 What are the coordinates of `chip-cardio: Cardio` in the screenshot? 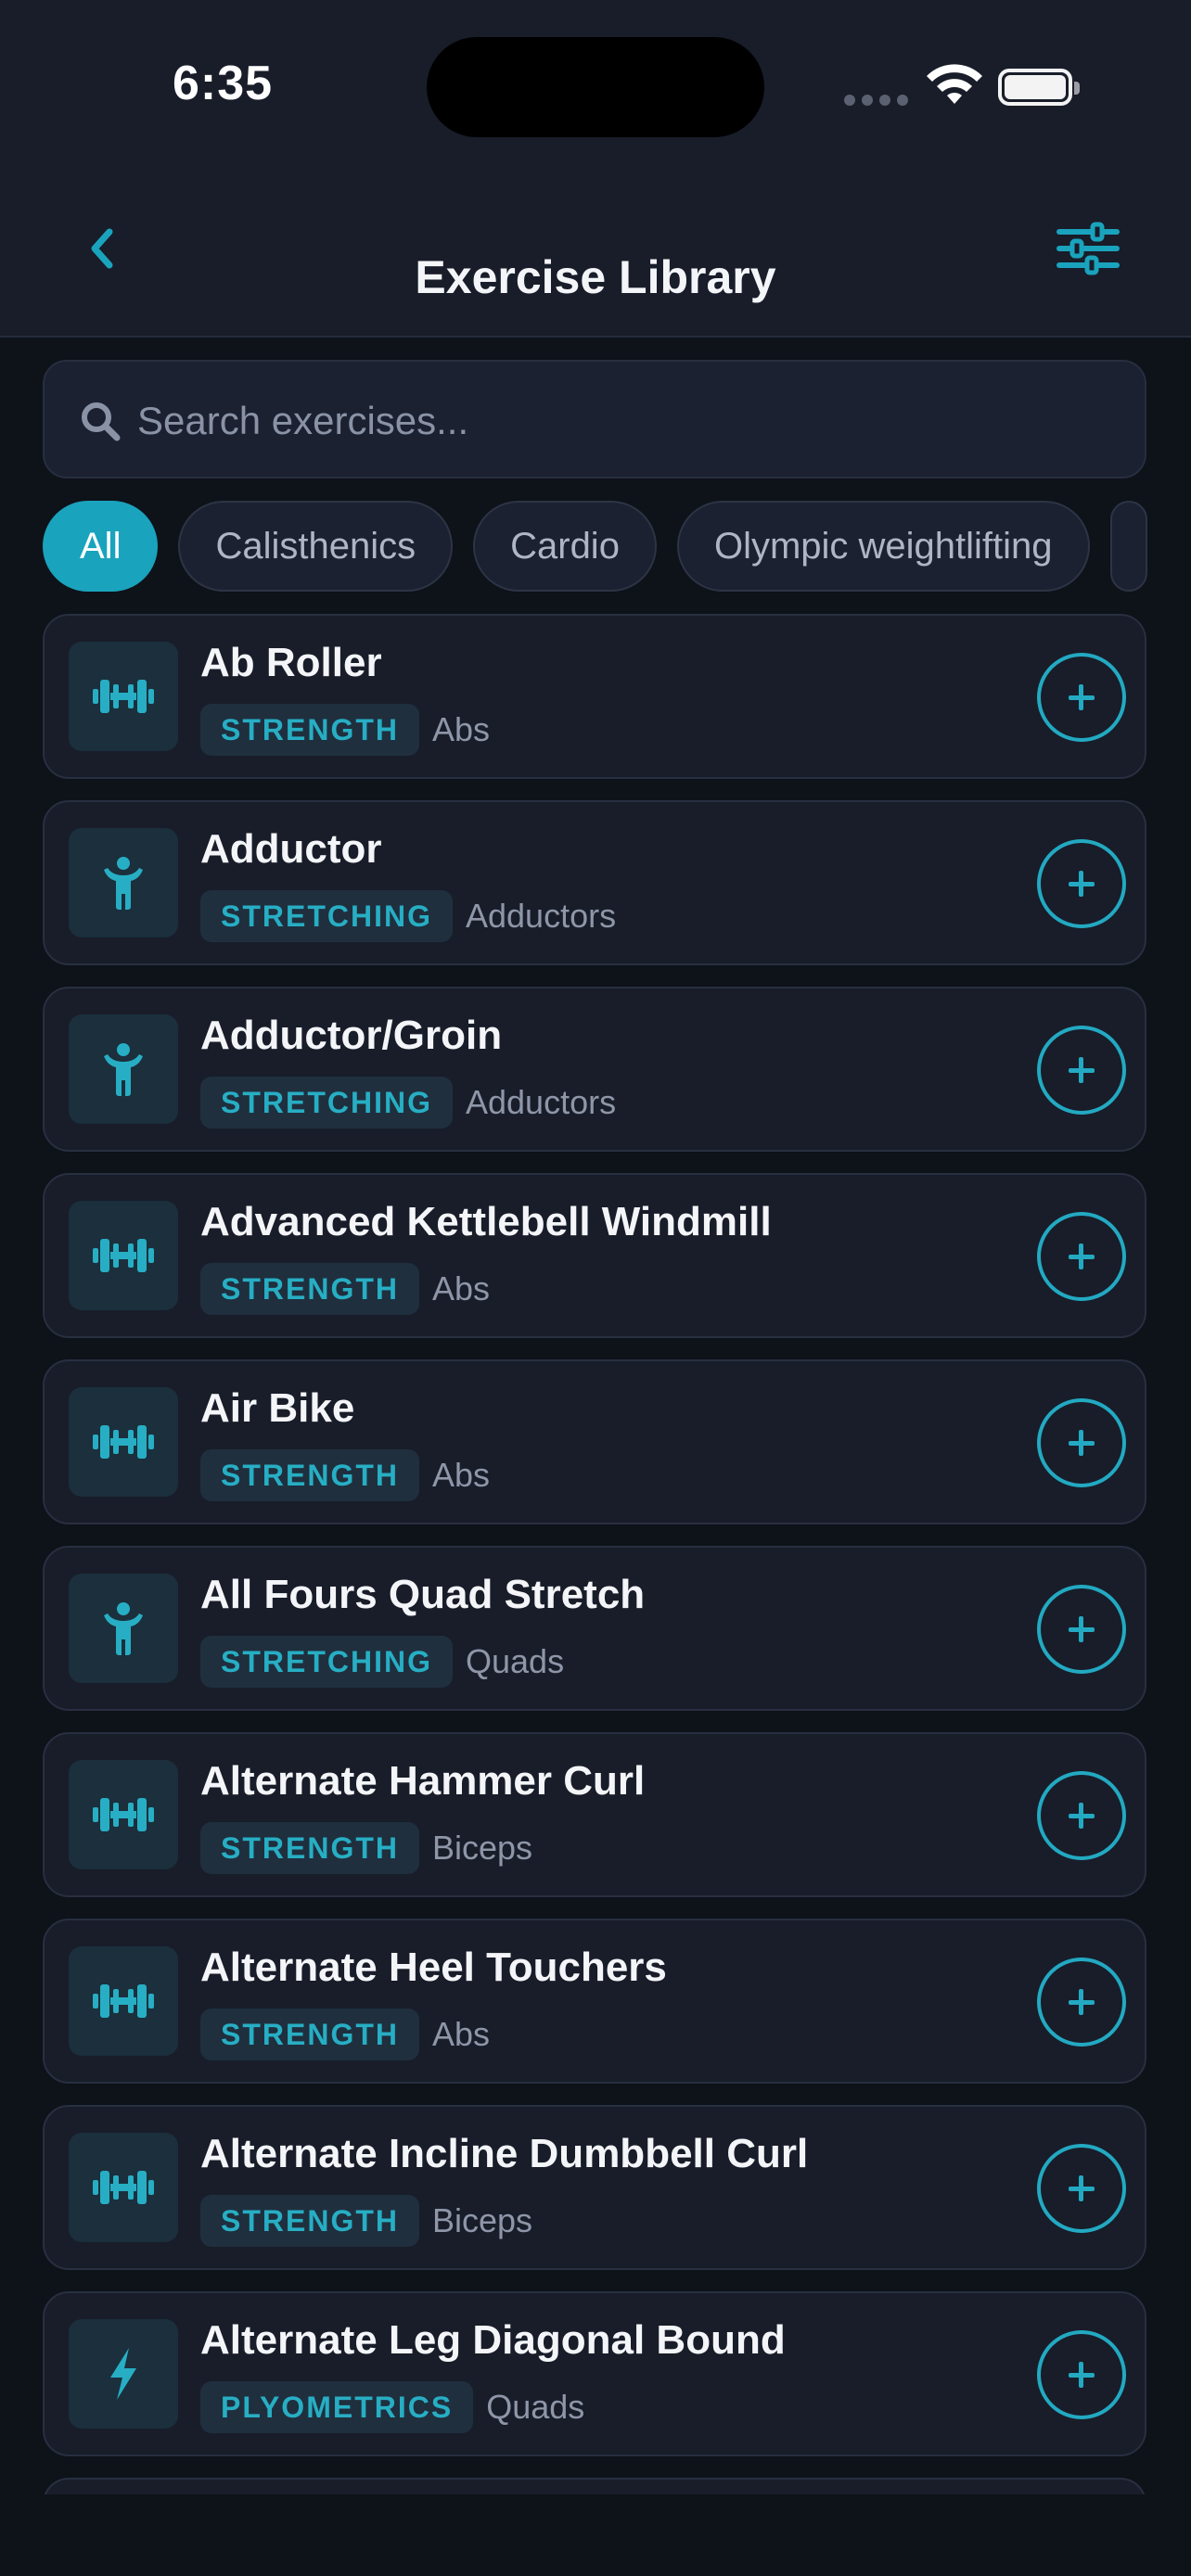 It's located at (565, 546).